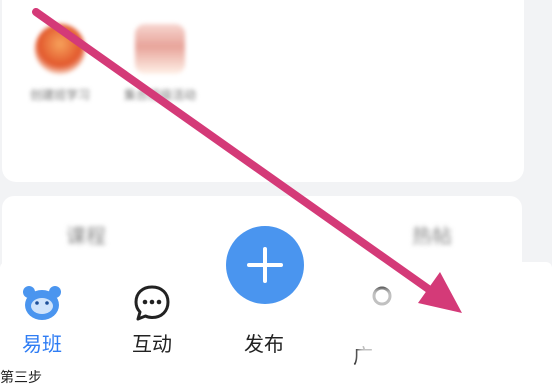 Image resolution: width=552 pixels, height=384 pixels. I want to click on nav-item-yiban: 易班, so click(42, 319).